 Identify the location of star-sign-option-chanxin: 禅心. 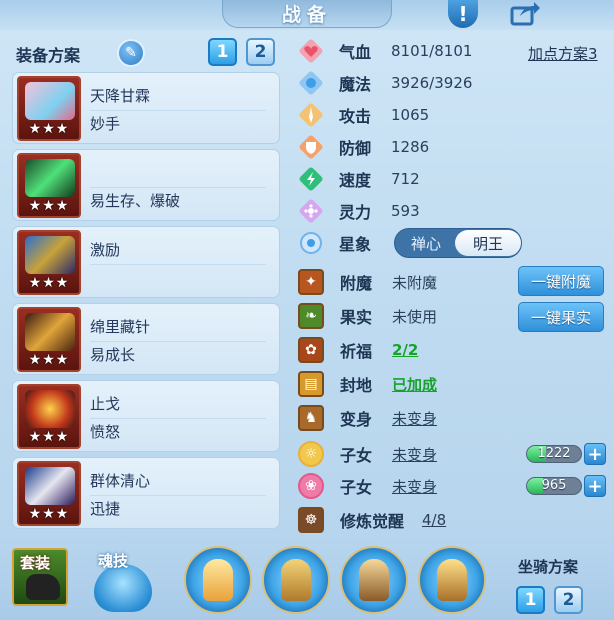
(426, 243).